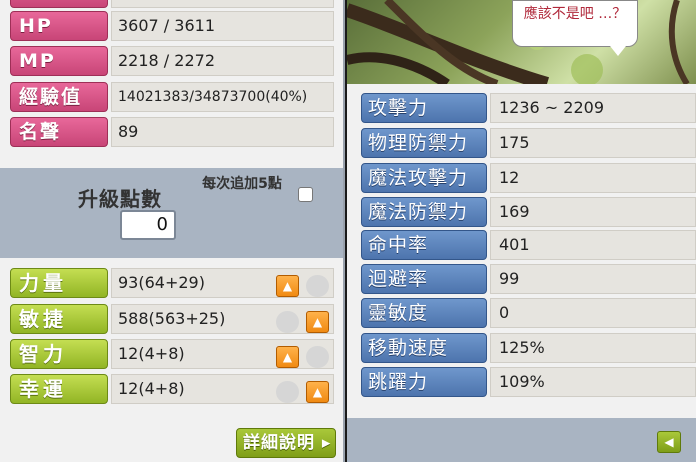 This screenshot has width=696, height=462. I want to click on int-disabled-slot, so click(317, 357).